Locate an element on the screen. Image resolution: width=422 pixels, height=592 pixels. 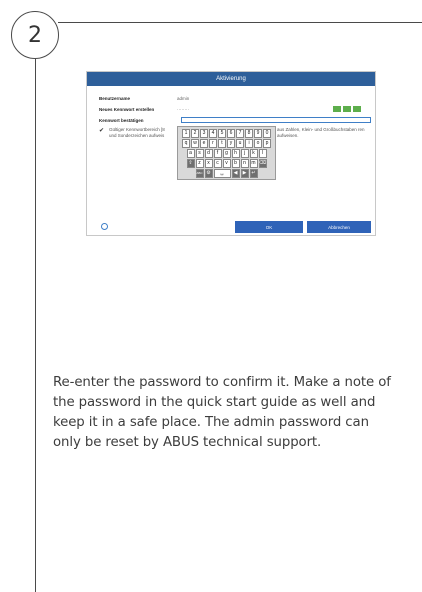
key: q is located at coordinates (186, 143).